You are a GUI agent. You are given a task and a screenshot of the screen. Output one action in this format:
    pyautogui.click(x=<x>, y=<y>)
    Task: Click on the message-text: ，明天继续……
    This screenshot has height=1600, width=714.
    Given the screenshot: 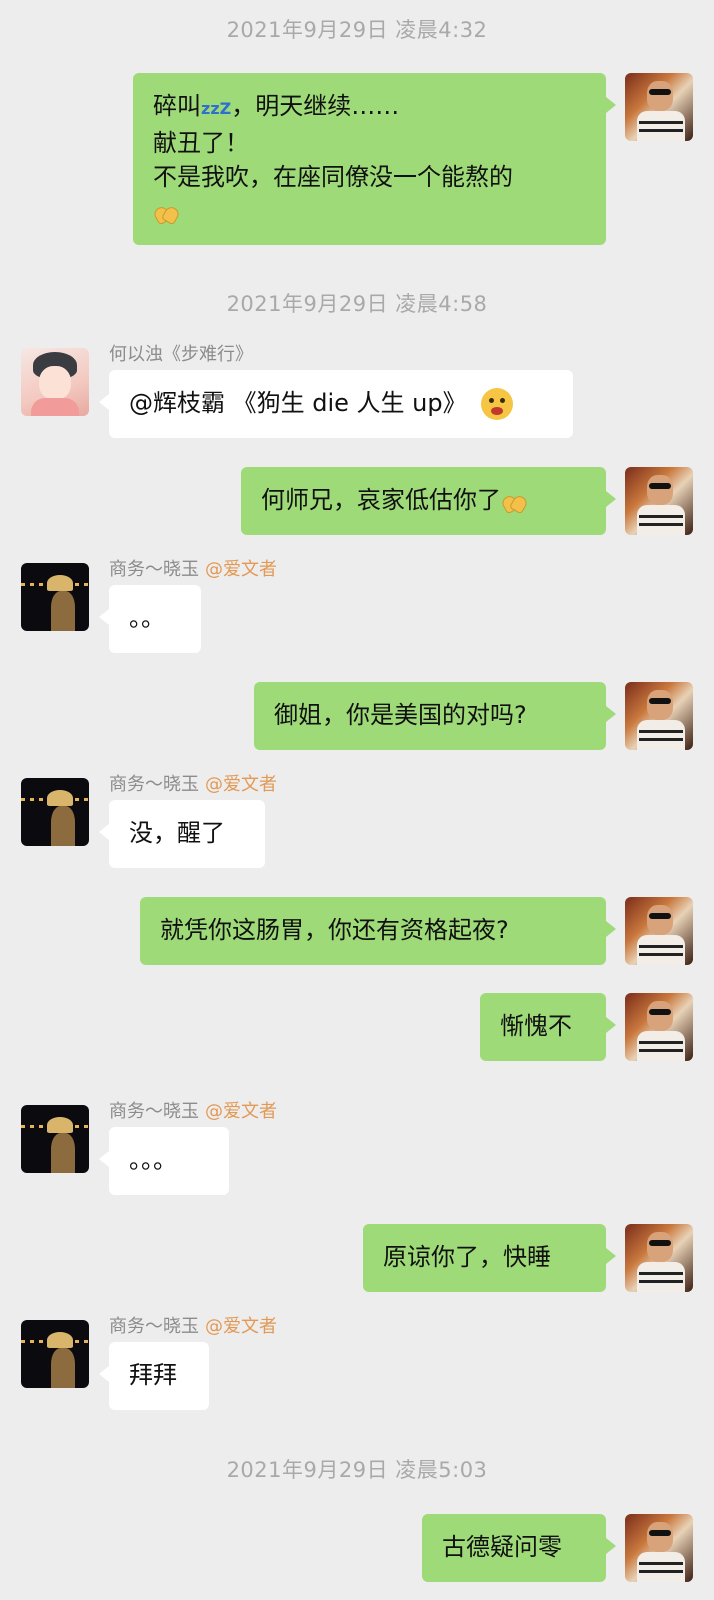 What is the action you would take?
    pyautogui.click(x=315, y=106)
    